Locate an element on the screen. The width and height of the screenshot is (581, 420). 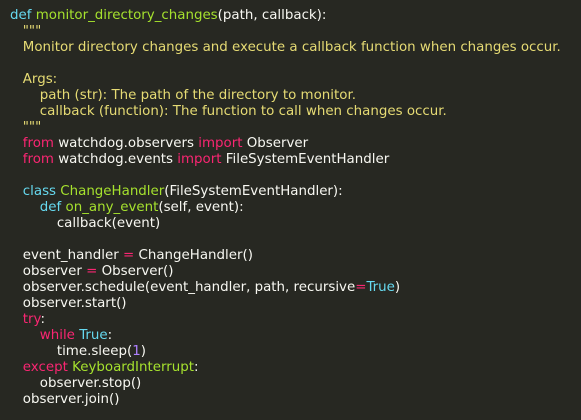
code-line: def on_any_event(self, event): is located at coordinates (295, 208).